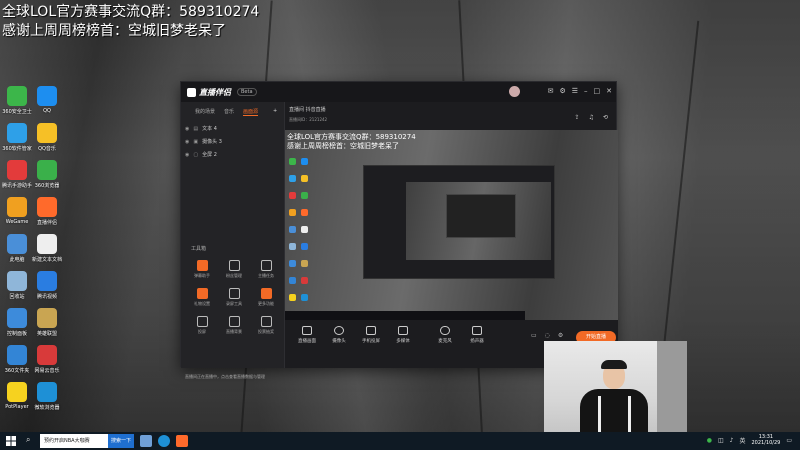 The image size is (800, 450). I want to click on desktop-icon: 控制面板, so click(17, 322).